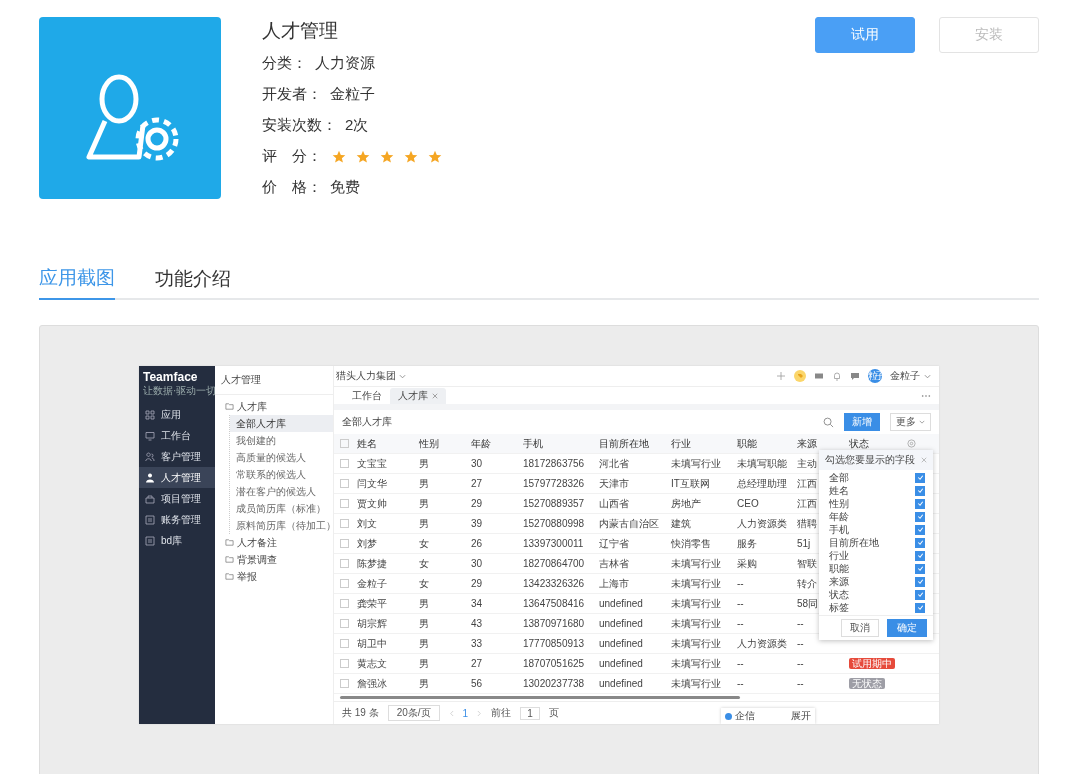 This screenshot has width=1065, height=774. I want to click on cancel-button: 取消, so click(860, 628).